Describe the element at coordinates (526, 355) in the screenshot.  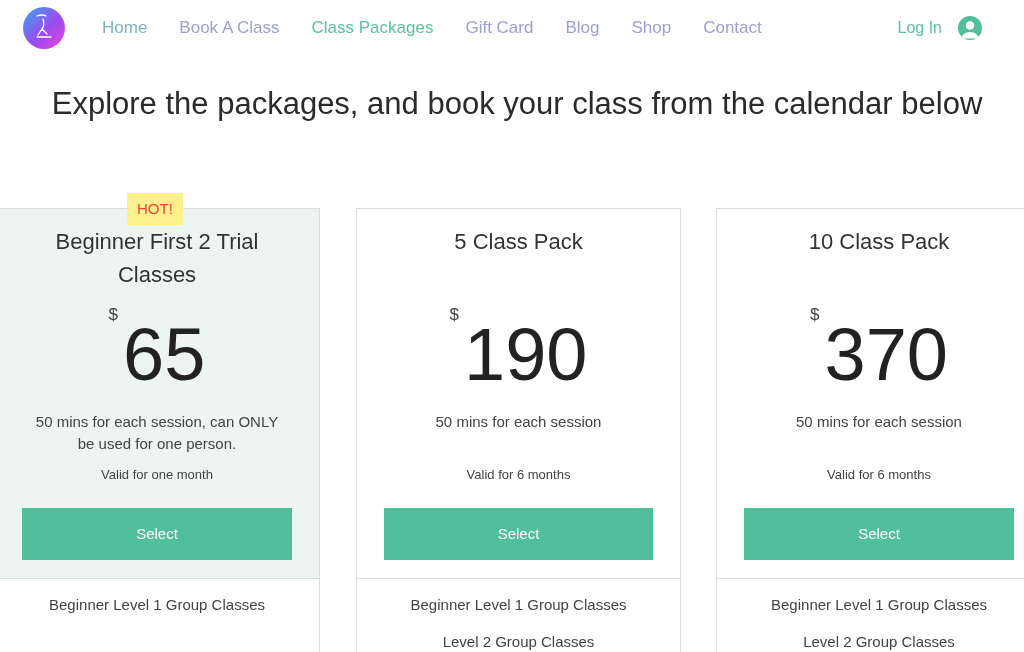
I see `package-price: 190` at that location.